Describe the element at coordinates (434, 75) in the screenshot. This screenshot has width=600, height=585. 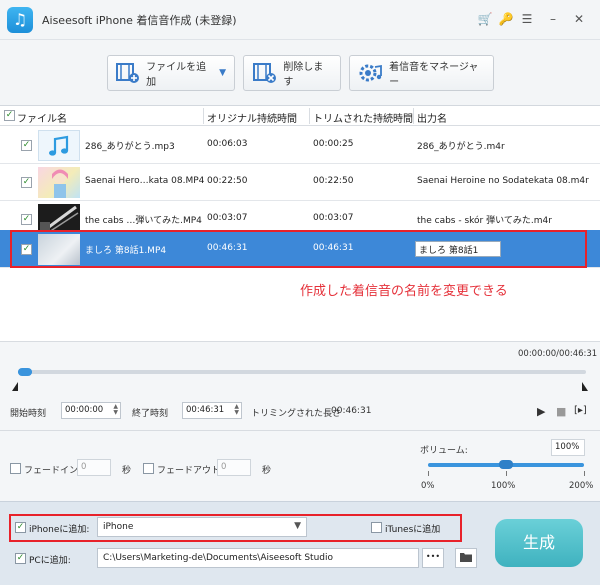
I see `manage-label: 着信音をマネージャー` at that location.